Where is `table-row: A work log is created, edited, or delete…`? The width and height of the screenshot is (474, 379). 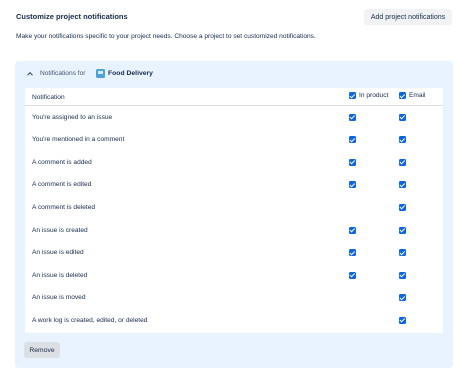 table-row: A work log is created, edited, or delete… is located at coordinates (234, 321).